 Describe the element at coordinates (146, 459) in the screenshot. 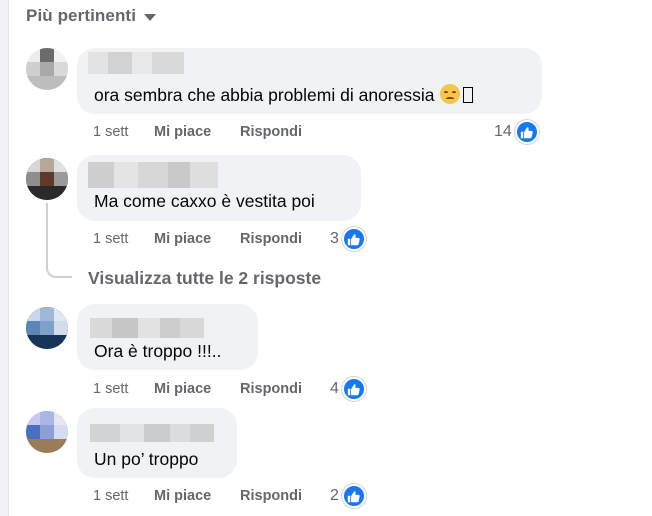

I see `comment-text: Un po’ troppo` at that location.